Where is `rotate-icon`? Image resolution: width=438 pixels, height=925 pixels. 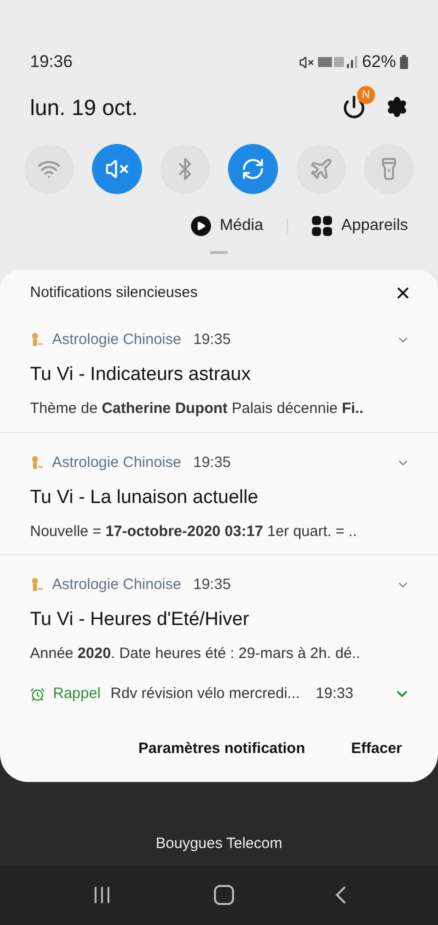 rotate-icon is located at coordinates (253, 169).